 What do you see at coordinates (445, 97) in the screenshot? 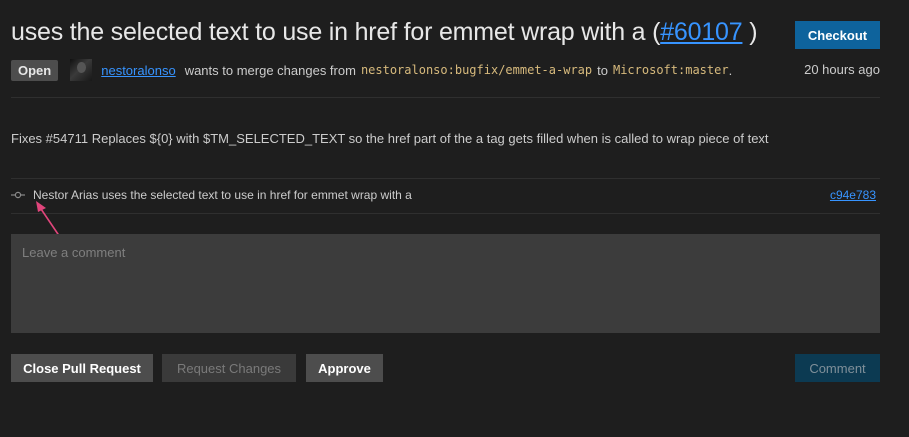
I see `header-divider` at bounding box center [445, 97].